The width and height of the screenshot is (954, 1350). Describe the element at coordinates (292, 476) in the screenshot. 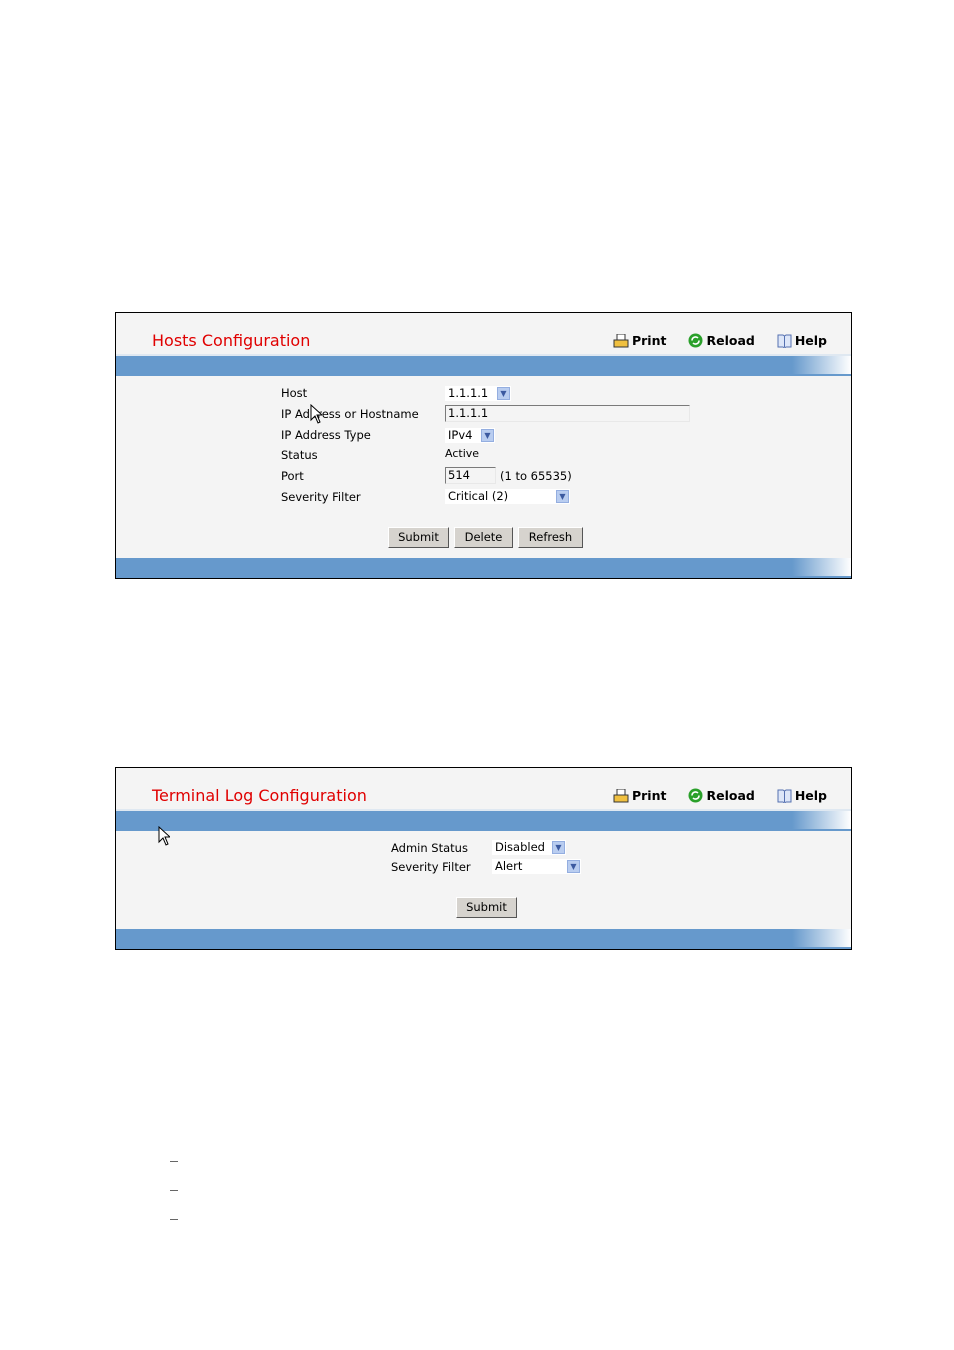

I see `port-label: Port` at that location.